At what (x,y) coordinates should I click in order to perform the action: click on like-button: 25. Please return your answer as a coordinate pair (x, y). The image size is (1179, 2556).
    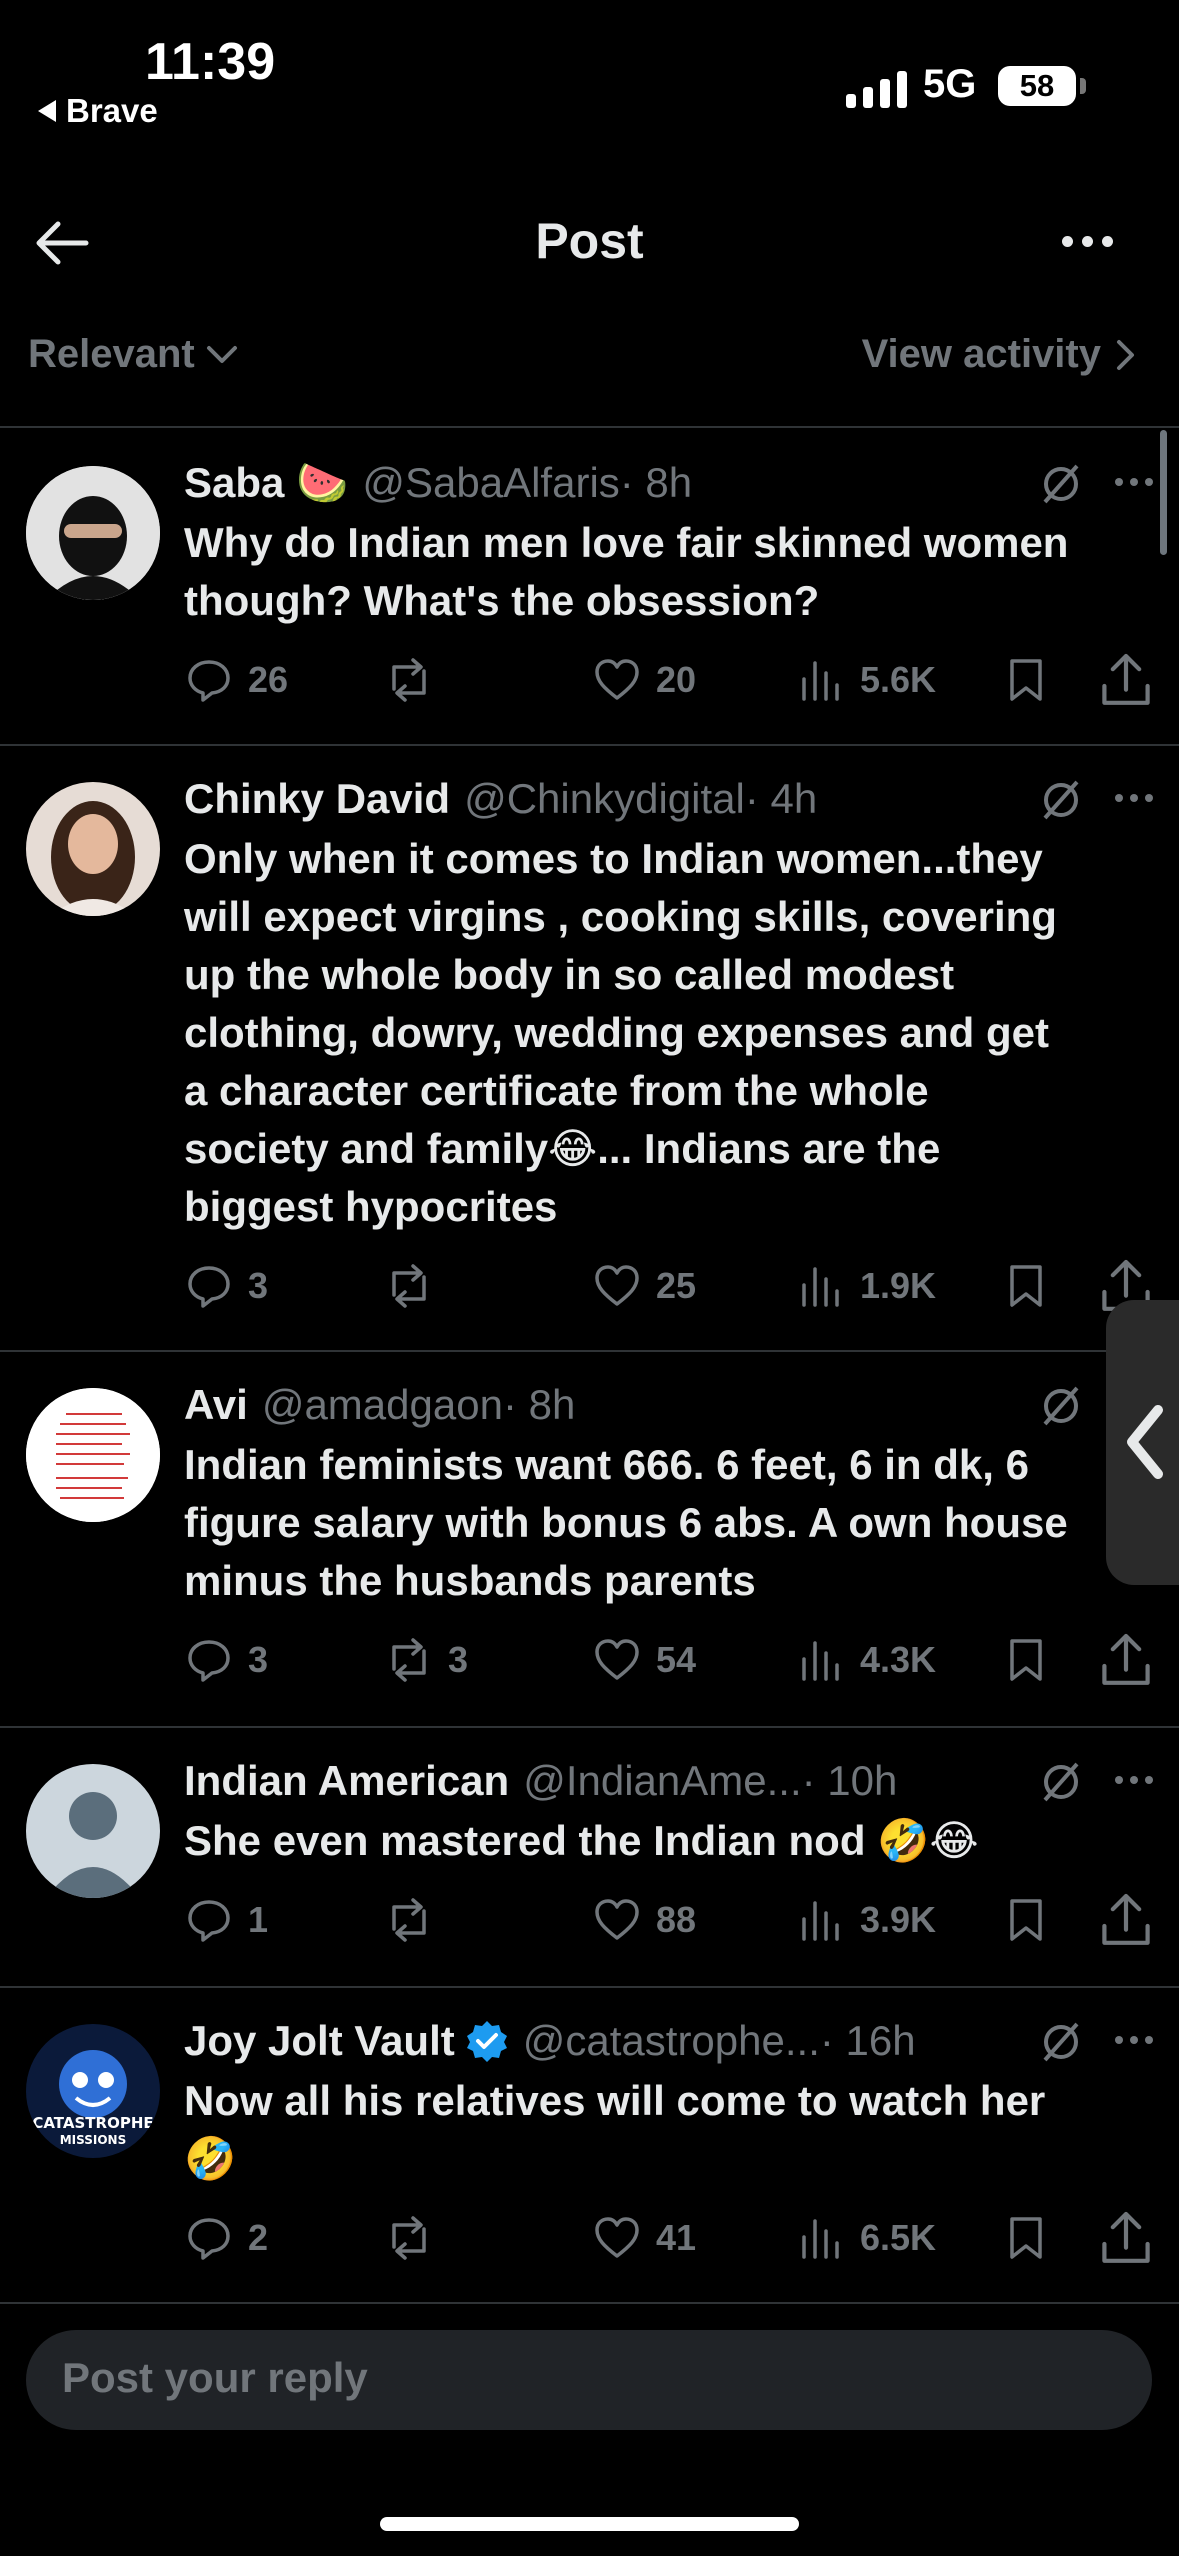
    Looking at the image, I should click on (644, 1286).